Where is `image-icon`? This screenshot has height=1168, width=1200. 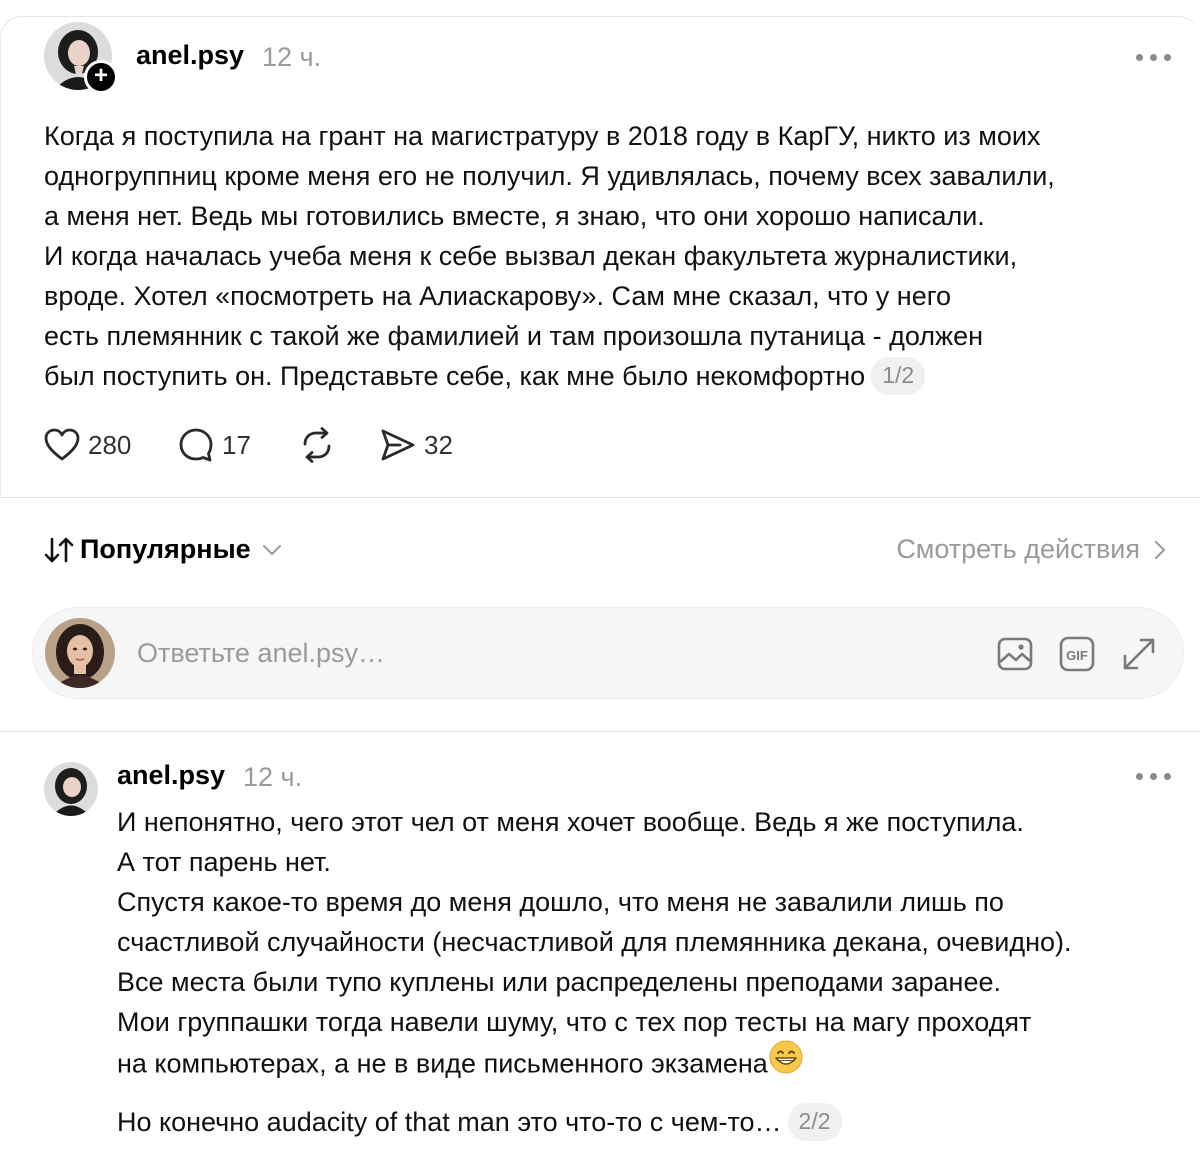 image-icon is located at coordinates (1015, 656).